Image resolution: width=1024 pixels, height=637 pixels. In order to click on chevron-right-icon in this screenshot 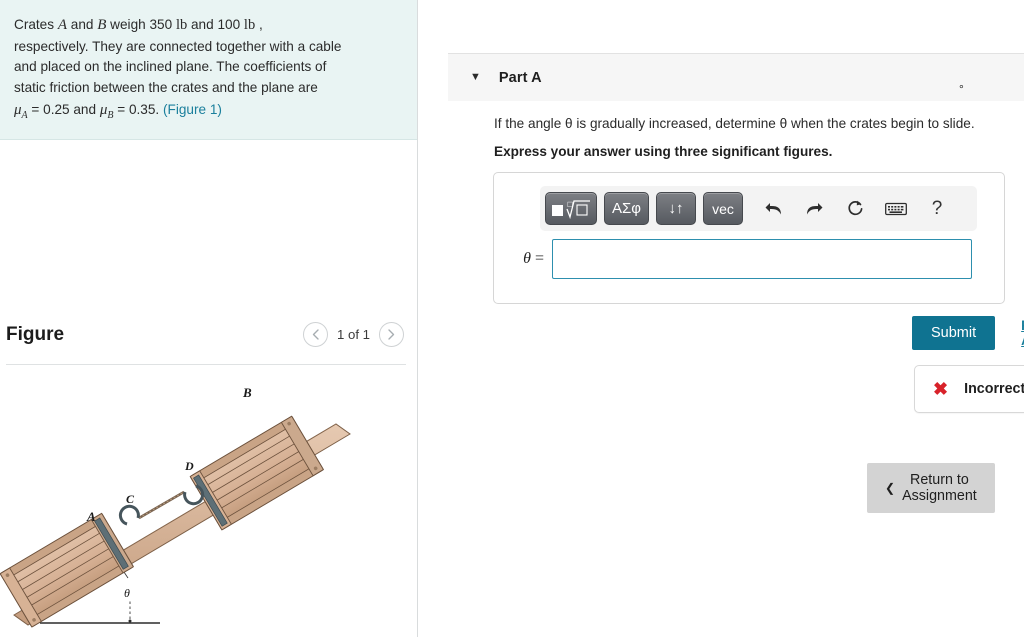, I will do `click(391, 334)`.